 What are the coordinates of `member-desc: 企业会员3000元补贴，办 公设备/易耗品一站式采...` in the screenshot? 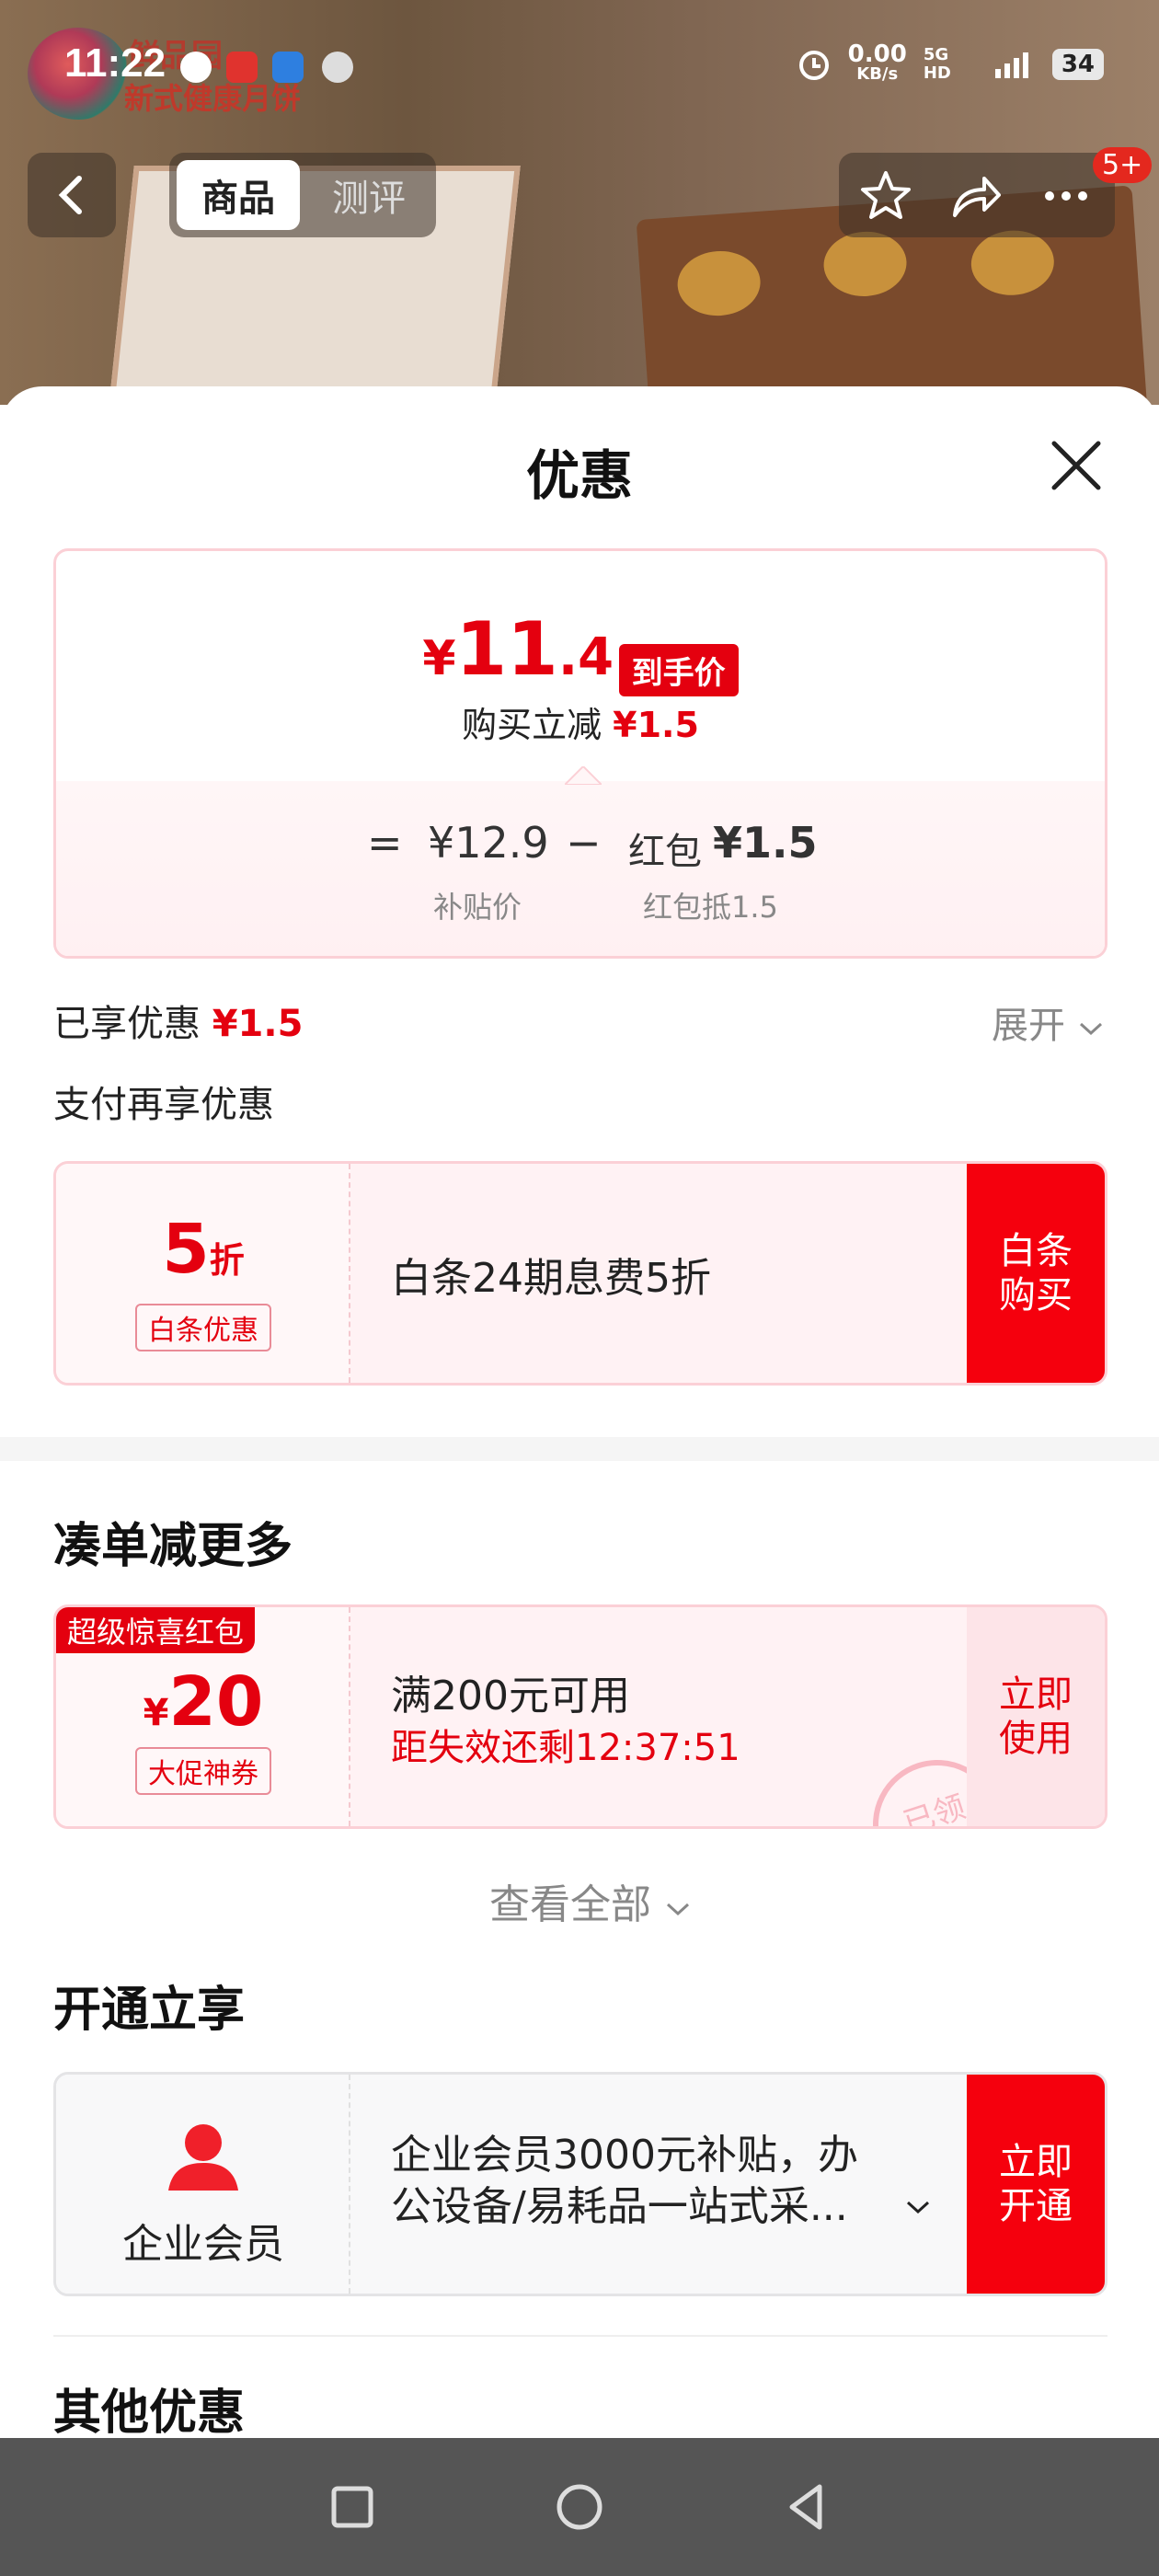 It's located at (624, 2181).